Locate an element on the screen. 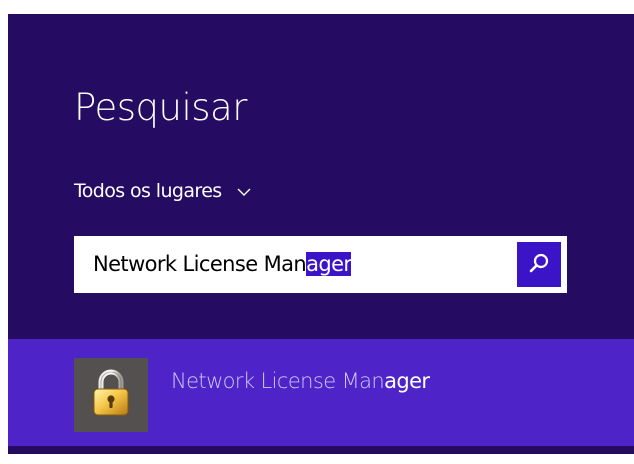  result-label: Network License Manager is located at coordinates (300, 381).